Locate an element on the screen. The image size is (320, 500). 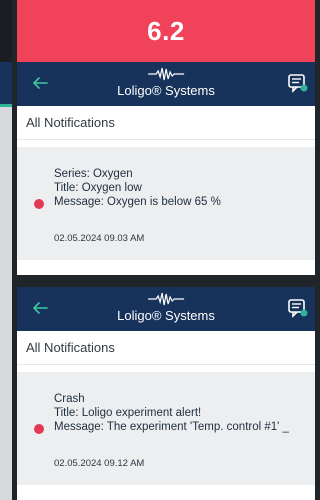
version-header: 6.2 is located at coordinates (166, 31).